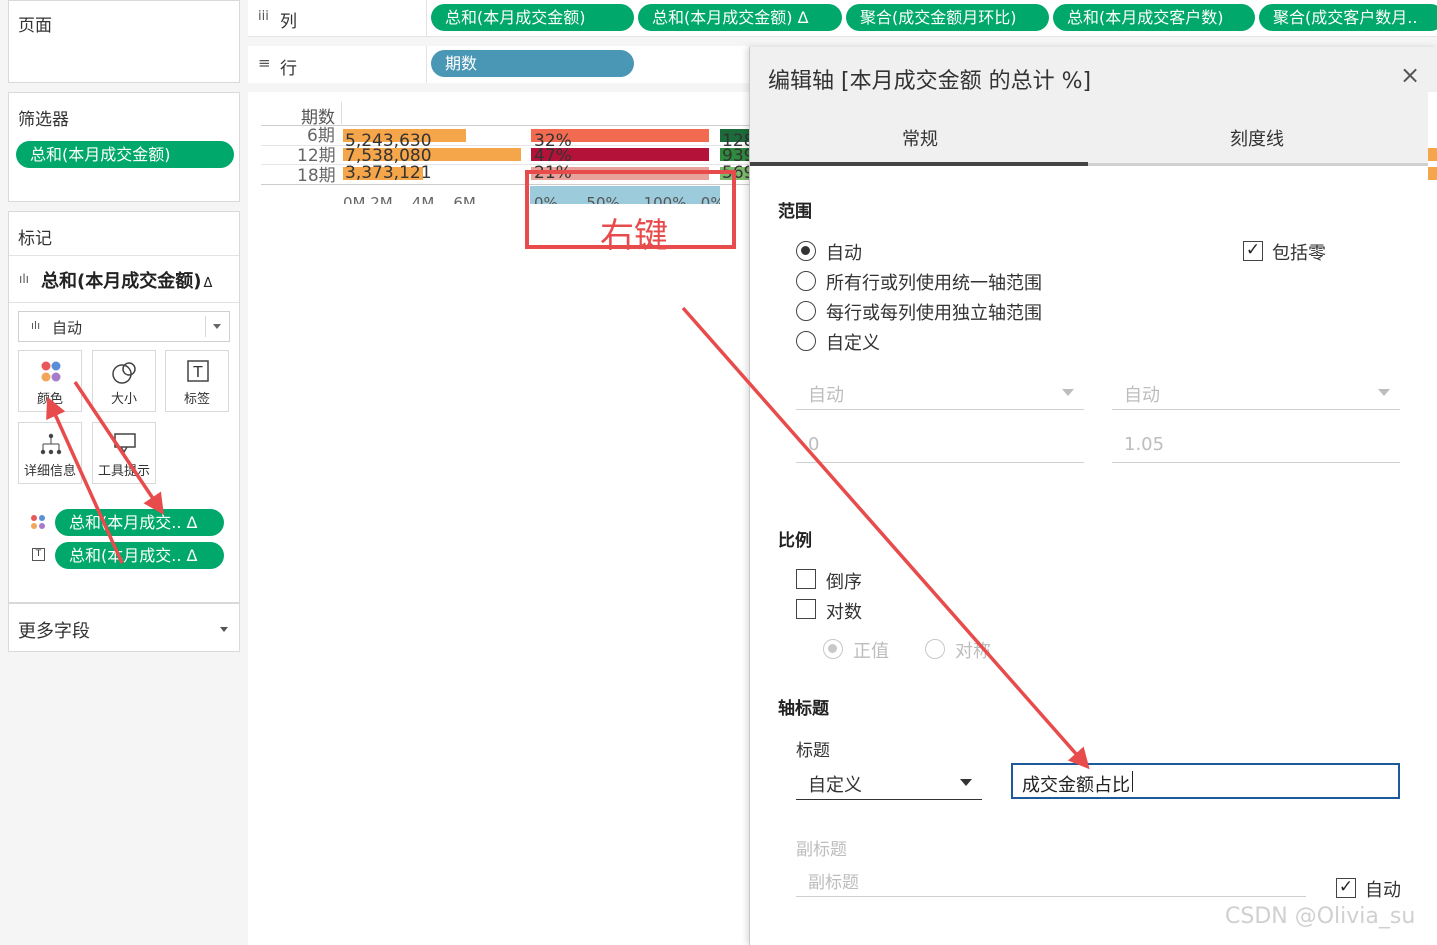 This screenshot has width=1437, height=945. I want to click on watermark: CSDN @Olivia_su, so click(1320, 916).